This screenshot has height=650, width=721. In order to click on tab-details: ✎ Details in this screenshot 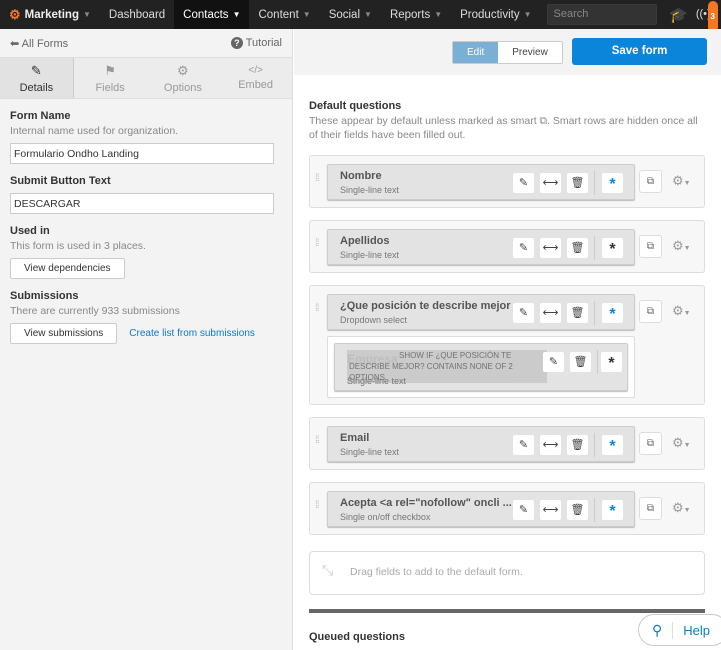, I will do `click(37, 78)`.